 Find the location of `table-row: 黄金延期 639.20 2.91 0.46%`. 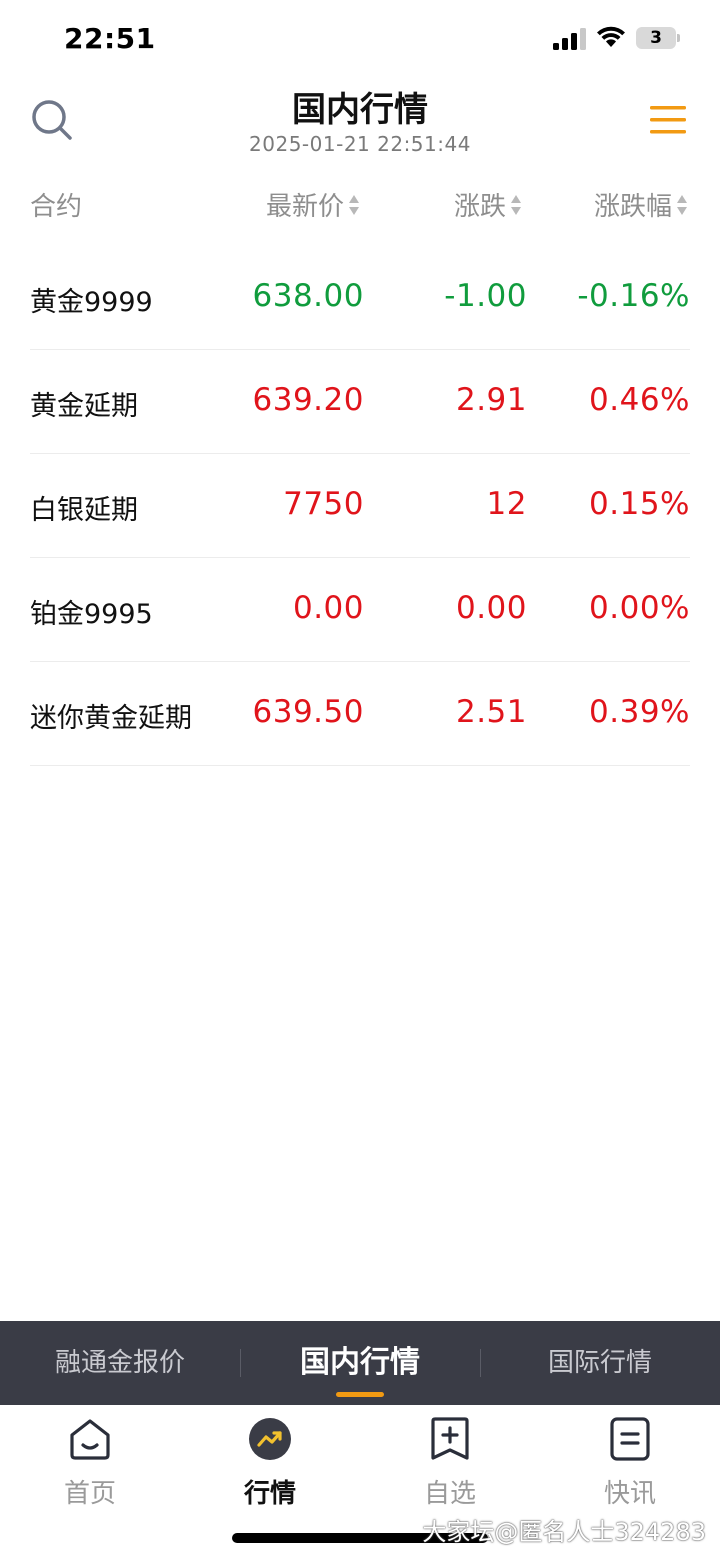

table-row: 黄金延期 639.20 2.91 0.46% is located at coordinates (360, 402).